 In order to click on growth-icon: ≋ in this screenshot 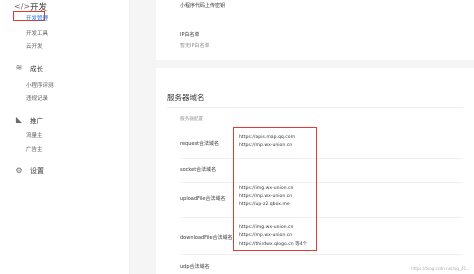, I will do `click(19, 67)`.